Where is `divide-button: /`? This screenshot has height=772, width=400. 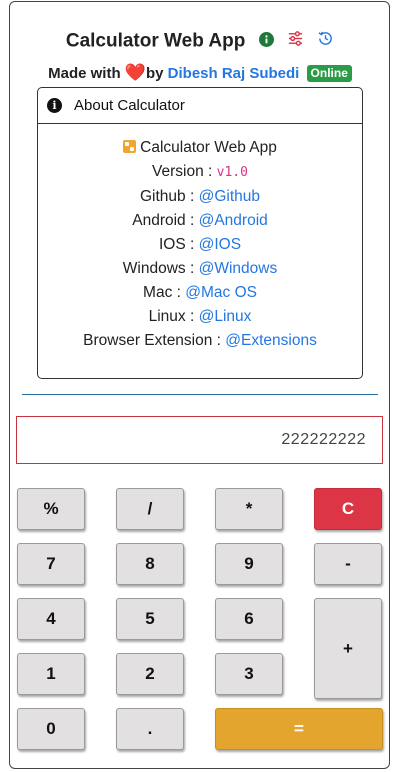
divide-button: / is located at coordinates (150, 509).